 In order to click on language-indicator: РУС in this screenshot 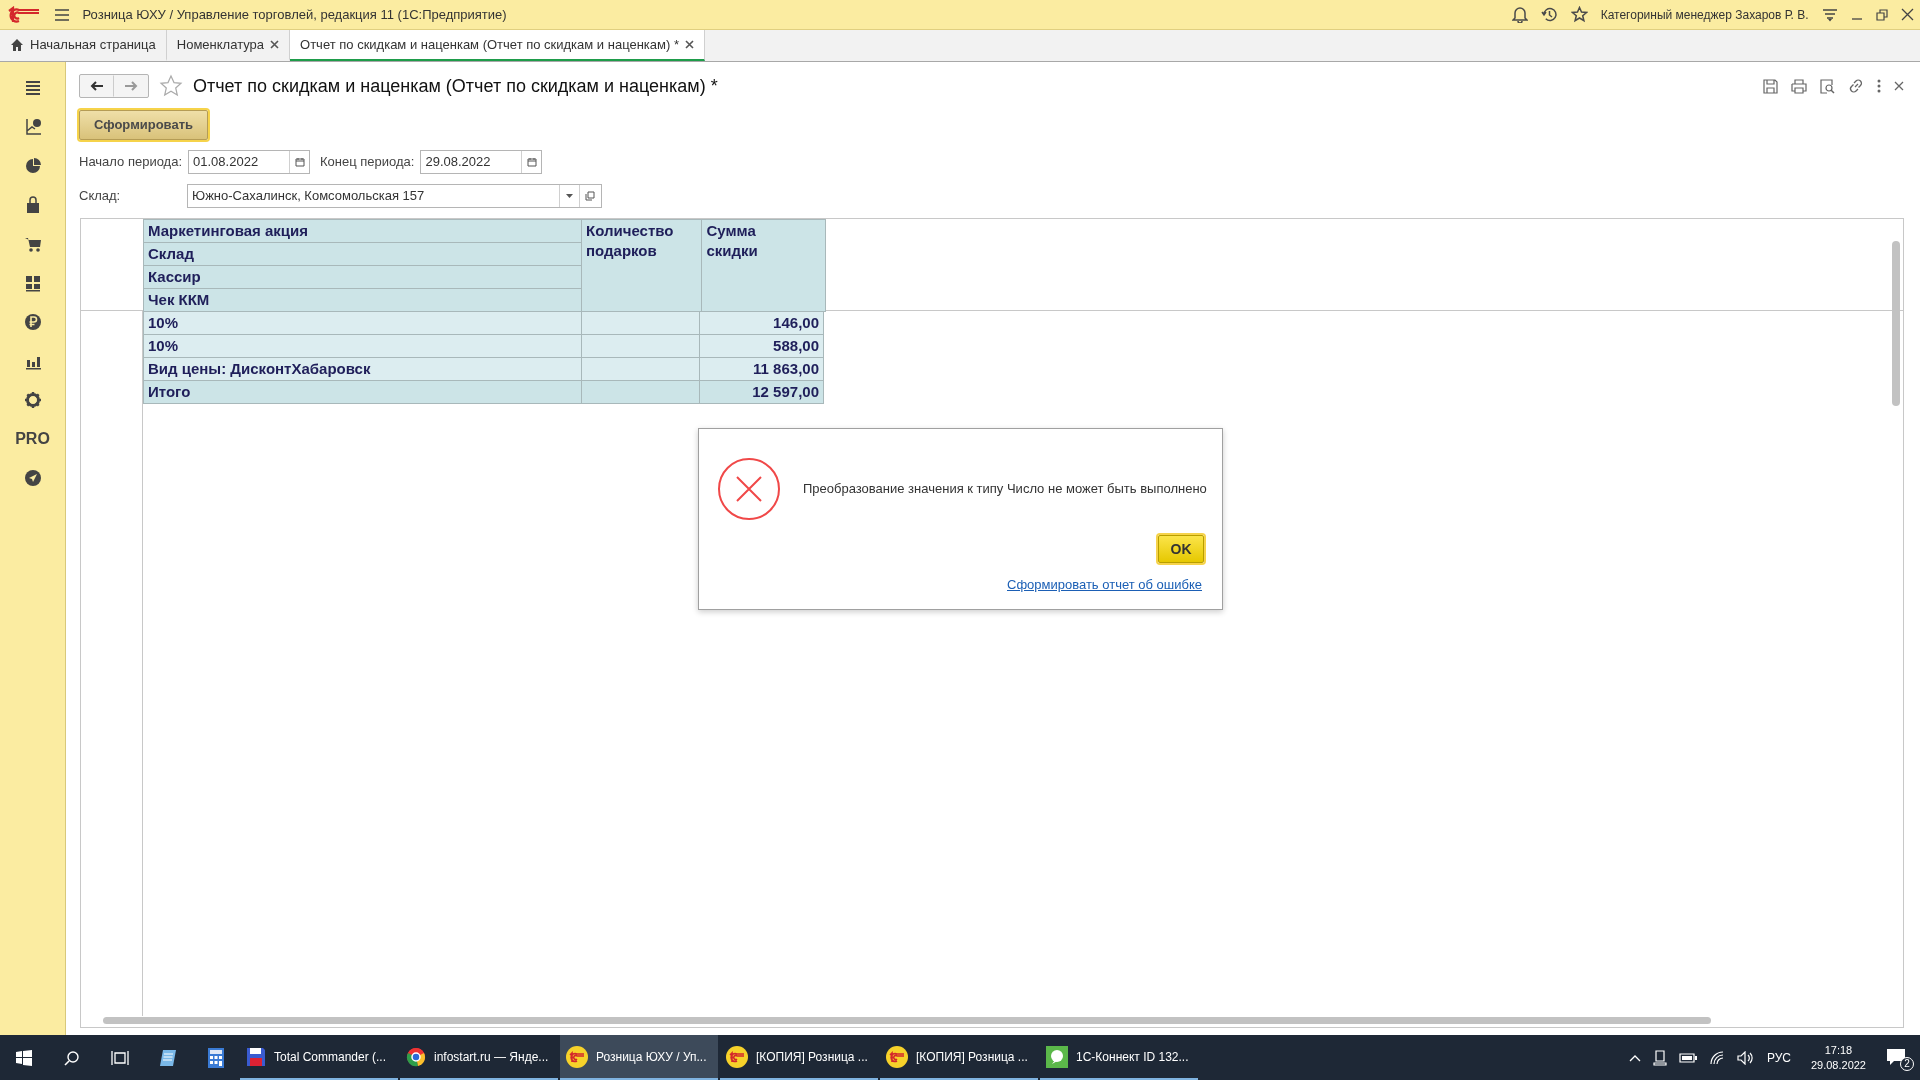, I will do `click(1778, 1057)`.